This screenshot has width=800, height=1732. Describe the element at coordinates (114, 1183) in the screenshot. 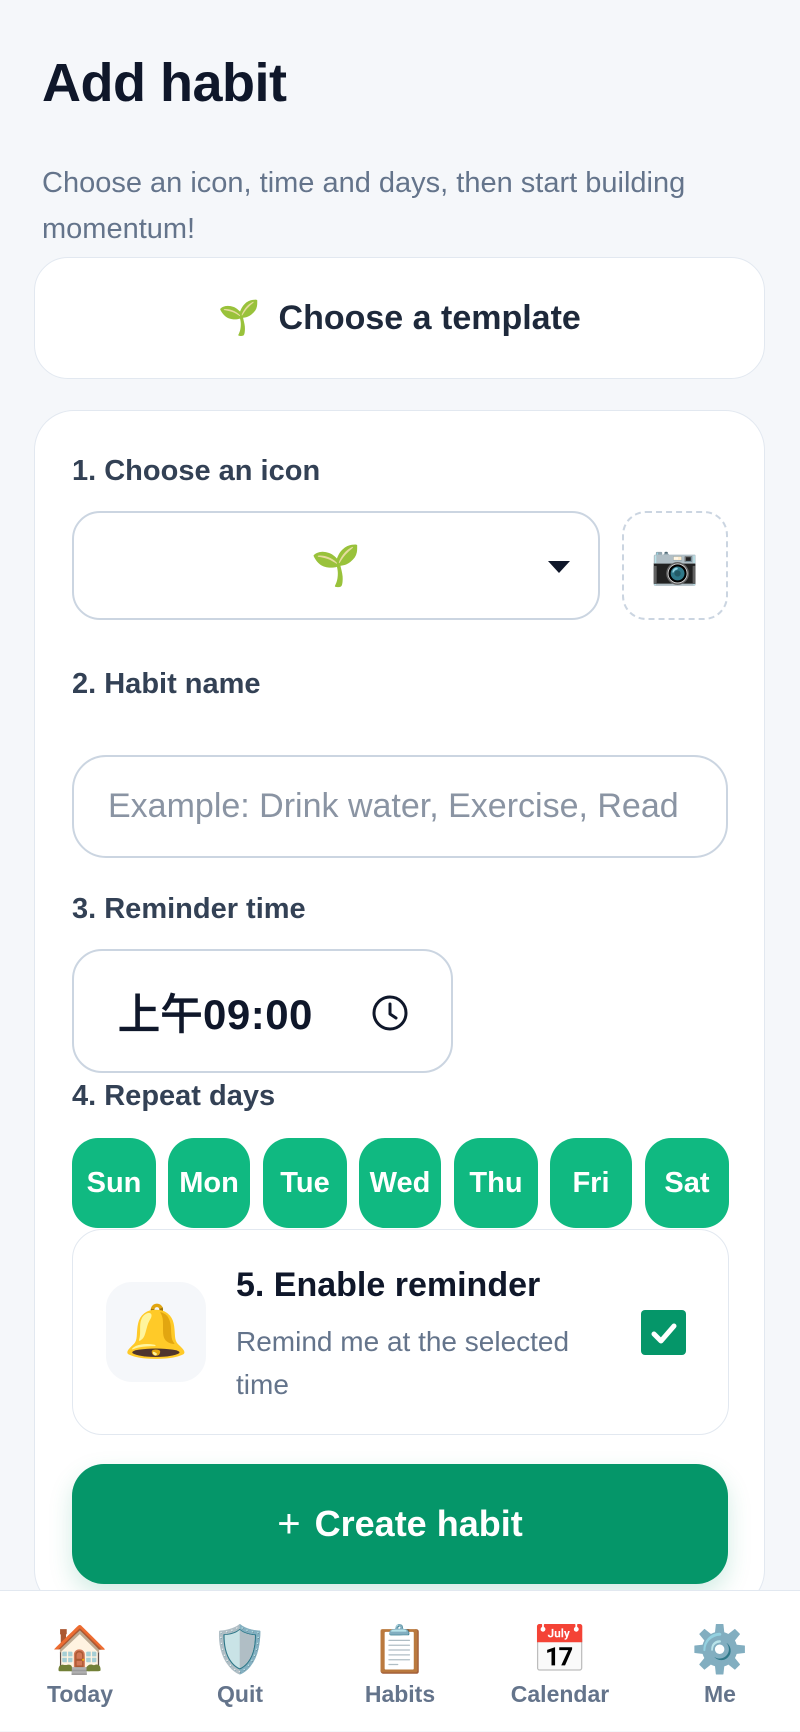

I see `day-chip-sun: Sun` at that location.